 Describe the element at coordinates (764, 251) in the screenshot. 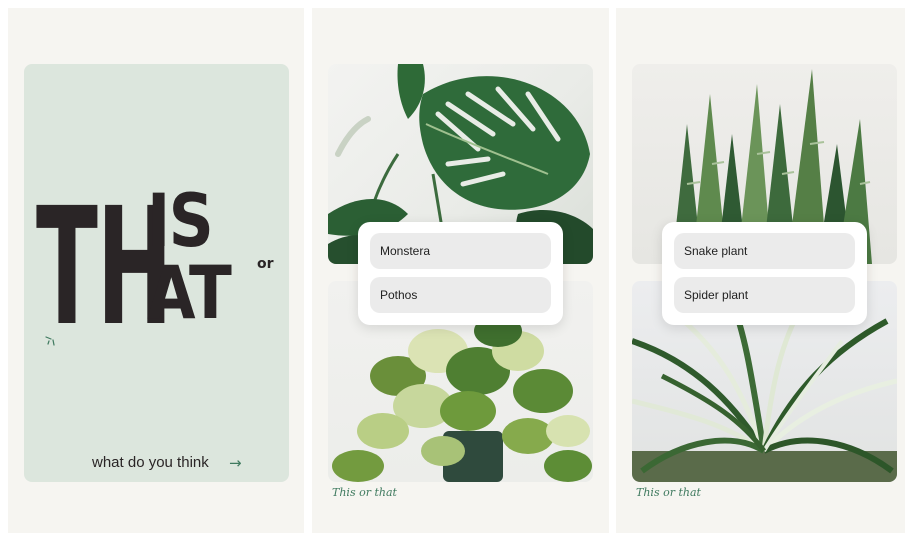

I see `option-snake-plant: Snake plant` at that location.